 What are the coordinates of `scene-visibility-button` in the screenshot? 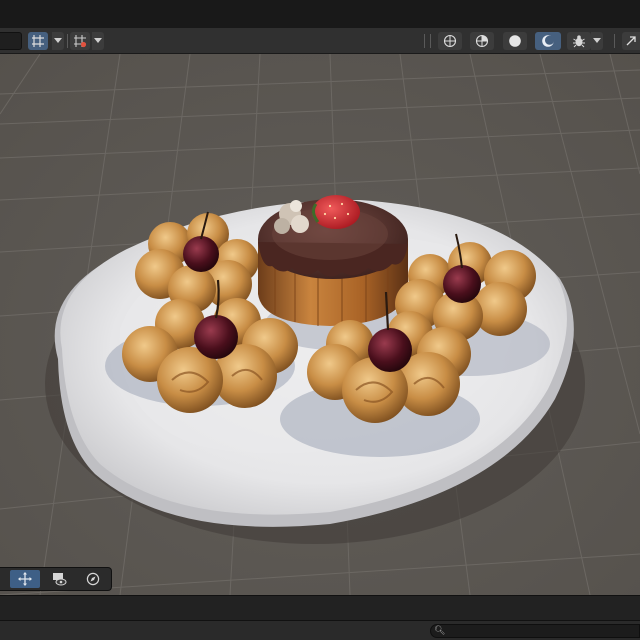 It's located at (59, 579).